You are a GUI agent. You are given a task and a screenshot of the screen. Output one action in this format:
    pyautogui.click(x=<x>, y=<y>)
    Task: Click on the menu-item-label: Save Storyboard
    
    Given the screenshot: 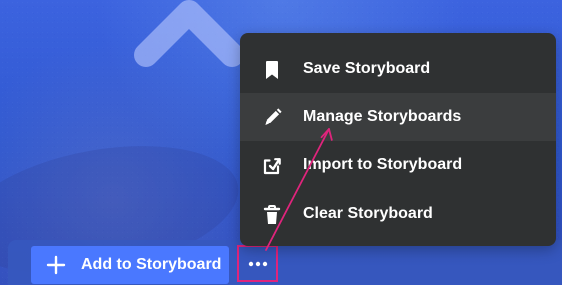 What is the action you would take?
    pyautogui.click(x=367, y=68)
    